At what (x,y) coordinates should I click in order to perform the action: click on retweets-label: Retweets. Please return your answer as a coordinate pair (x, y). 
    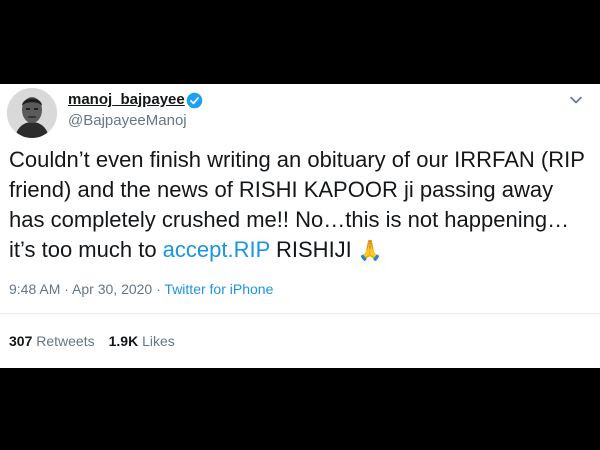
    Looking at the image, I should click on (63, 341).